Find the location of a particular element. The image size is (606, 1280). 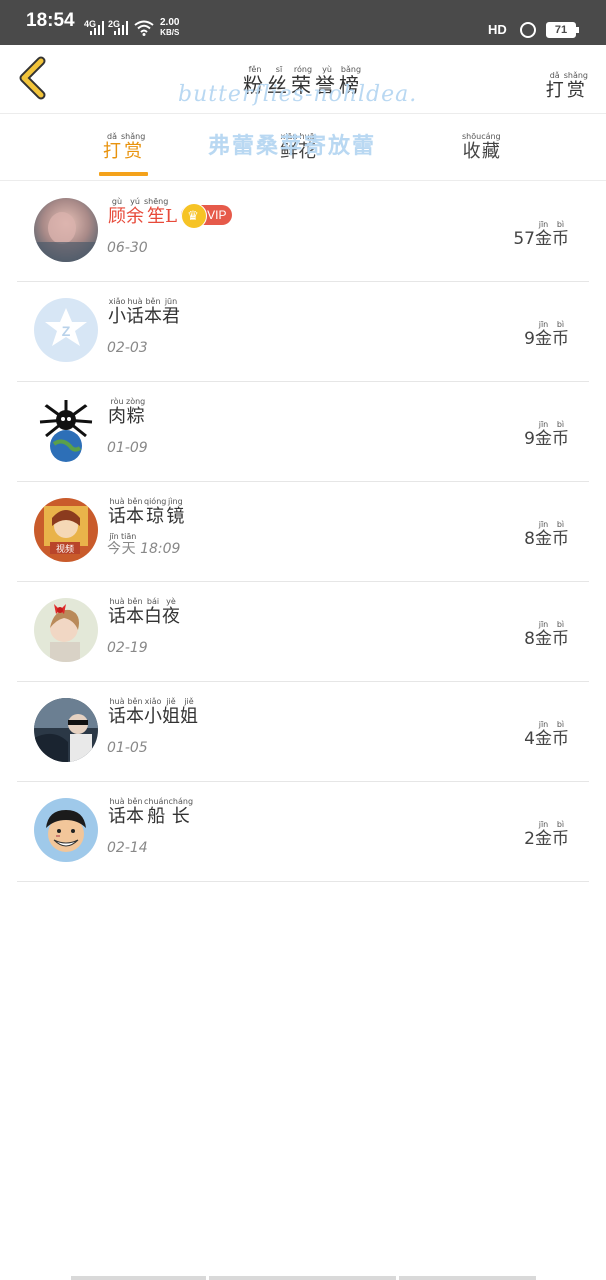

pinyin: yú is located at coordinates (135, 201).